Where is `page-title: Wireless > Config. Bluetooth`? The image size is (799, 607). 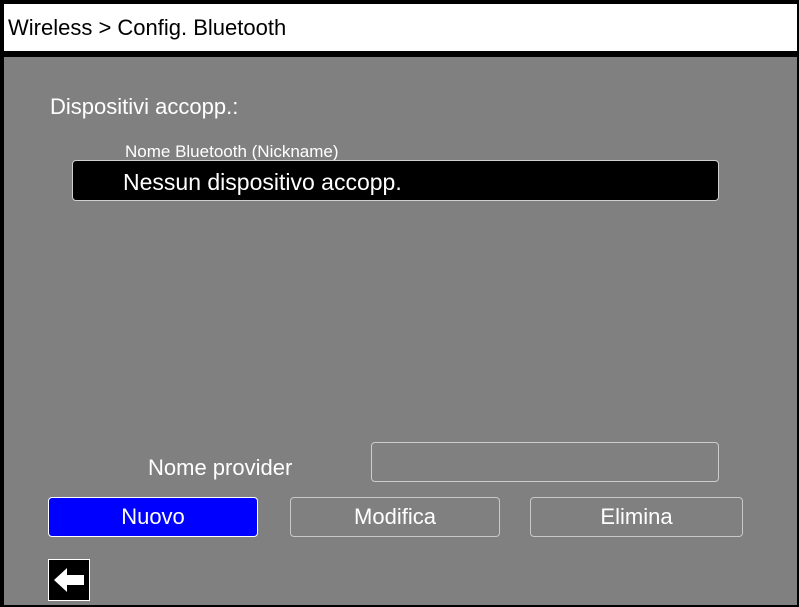 page-title: Wireless > Config. Bluetooth is located at coordinates (147, 27).